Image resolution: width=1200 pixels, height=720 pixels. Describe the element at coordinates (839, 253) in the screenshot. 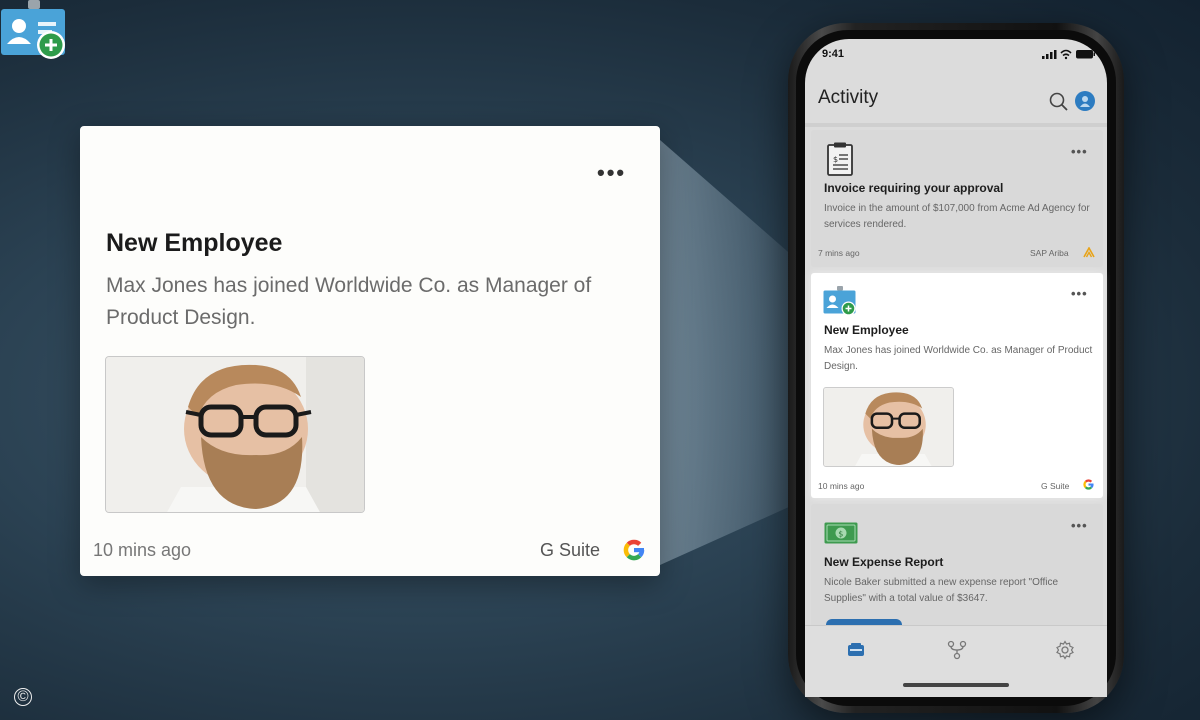

I see `invoice-card-time: 7 mins ago` at that location.